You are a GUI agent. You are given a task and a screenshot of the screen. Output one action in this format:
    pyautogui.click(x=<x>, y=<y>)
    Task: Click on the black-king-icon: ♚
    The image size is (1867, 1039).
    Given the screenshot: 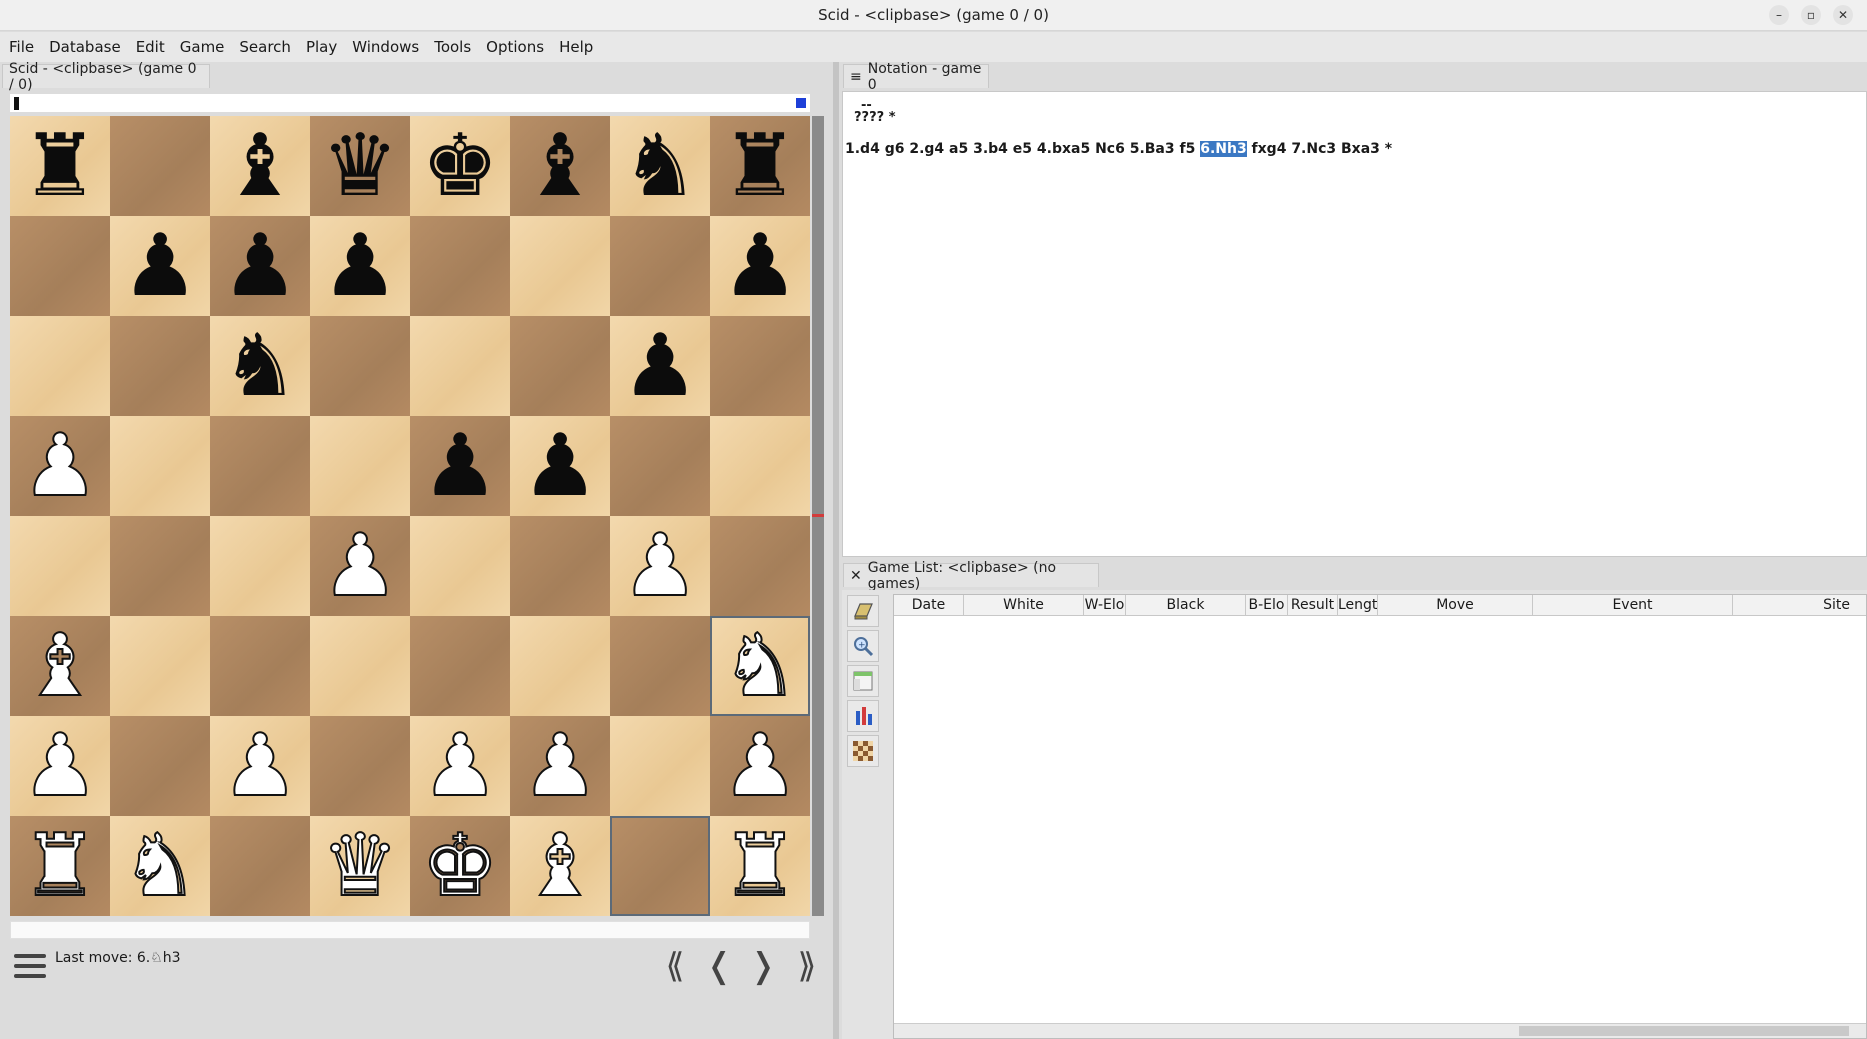 What is the action you would take?
    pyautogui.click(x=459, y=166)
    